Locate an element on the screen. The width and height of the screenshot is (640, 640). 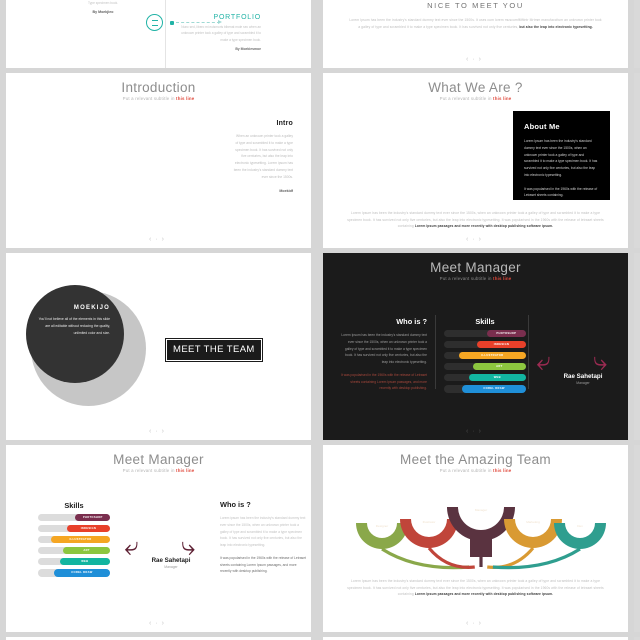
manager-name-block-dark: Rae Sahetapi Manager is located at coordinates (583, 379).